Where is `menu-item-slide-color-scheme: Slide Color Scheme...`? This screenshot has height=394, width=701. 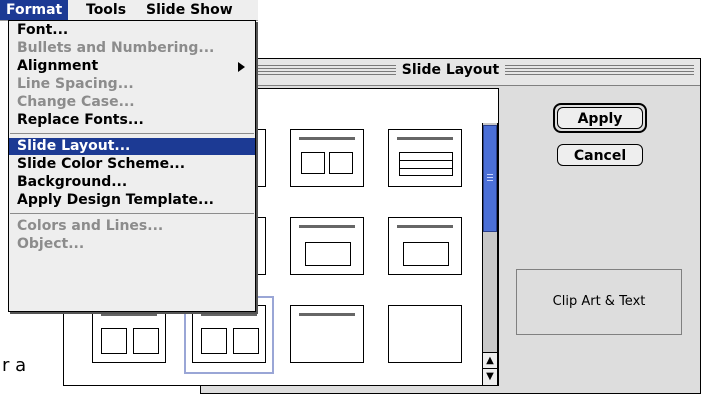 menu-item-slide-color-scheme: Slide Color Scheme... is located at coordinates (132, 164).